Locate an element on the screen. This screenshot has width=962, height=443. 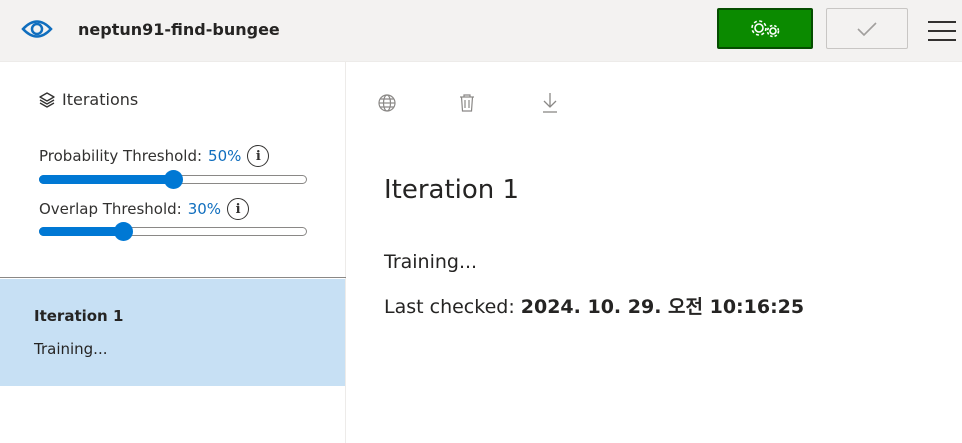
probability-threshold-label: Probability Threshold: 50% i is located at coordinates (154, 156).